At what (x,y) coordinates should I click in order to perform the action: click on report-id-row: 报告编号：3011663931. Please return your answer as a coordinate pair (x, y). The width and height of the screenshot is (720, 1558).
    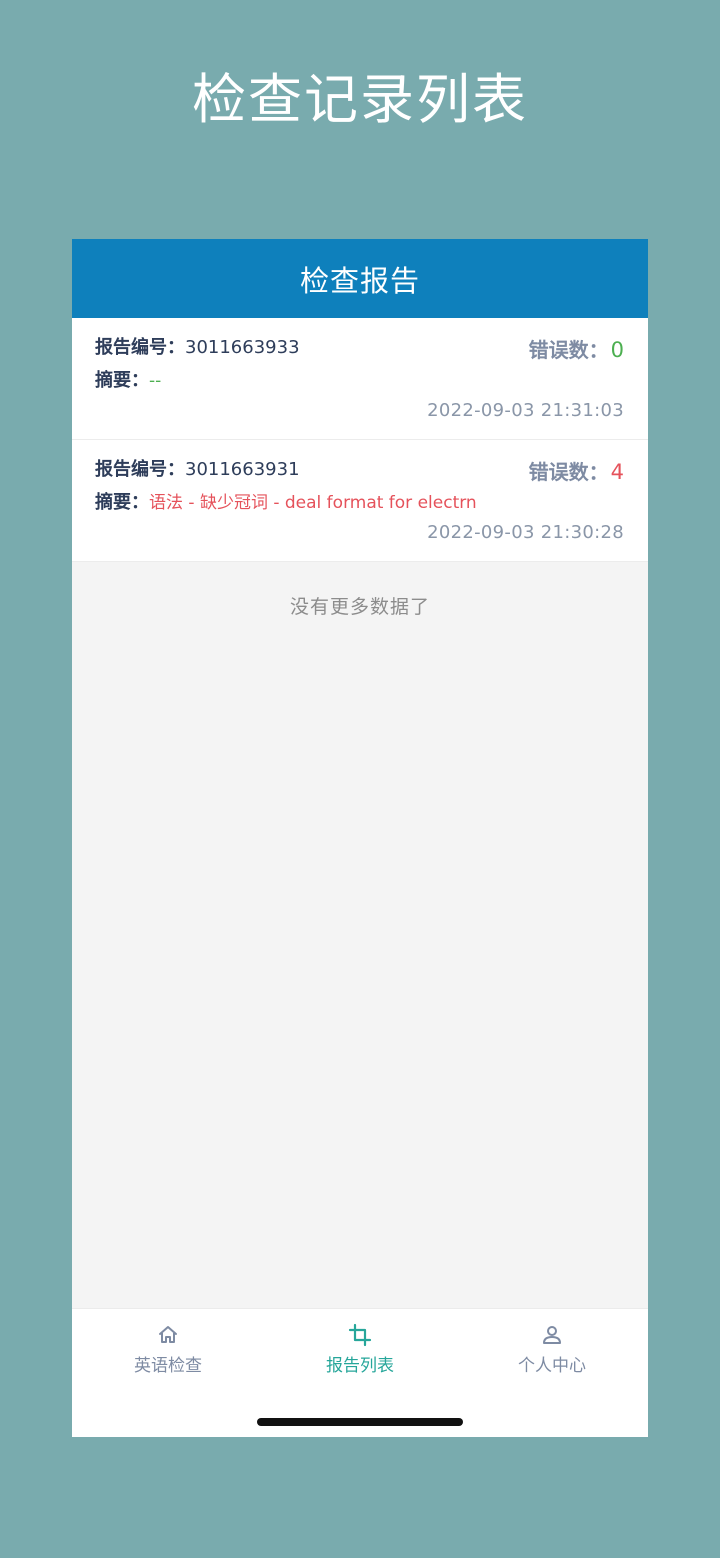
    Looking at the image, I should click on (197, 470).